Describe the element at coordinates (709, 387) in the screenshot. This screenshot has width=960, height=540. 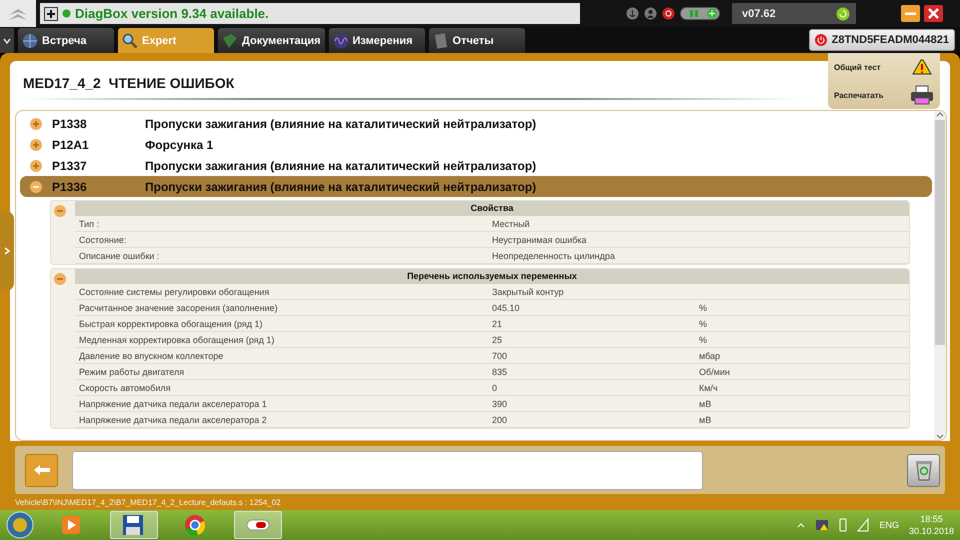
I see `parameter-unit: Км/ч` at that location.